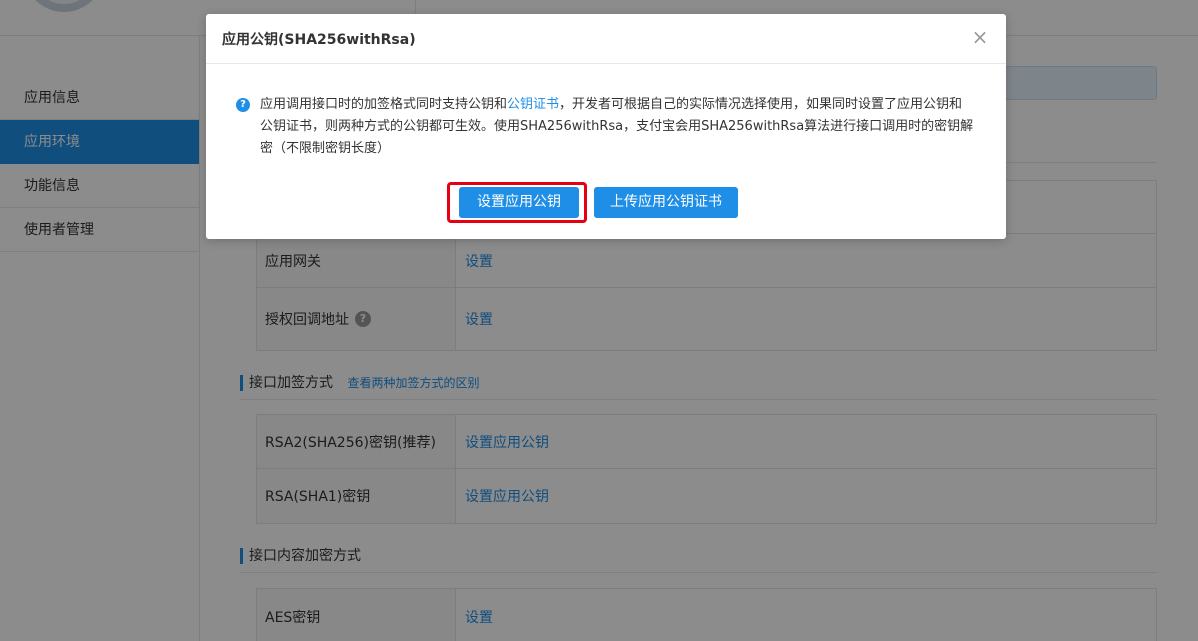 This screenshot has width=1198, height=641. What do you see at coordinates (606, 39) in the screenshot?
I see `dialog-header: 应用公钥(SHA256withRsa)` at bounding box center [606, 39].